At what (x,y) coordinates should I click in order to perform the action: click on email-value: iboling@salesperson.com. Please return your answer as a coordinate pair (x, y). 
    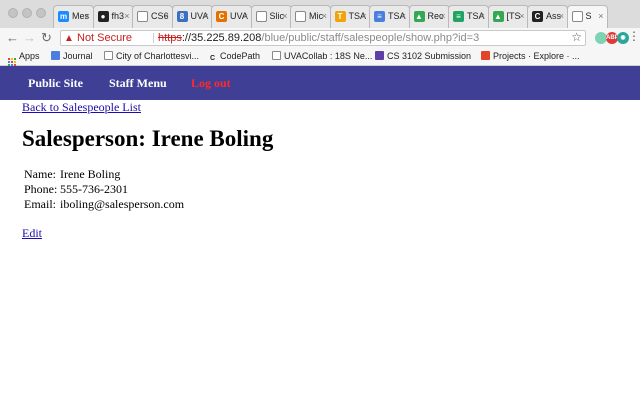
    Looking at the image, I should click on (122, 204).